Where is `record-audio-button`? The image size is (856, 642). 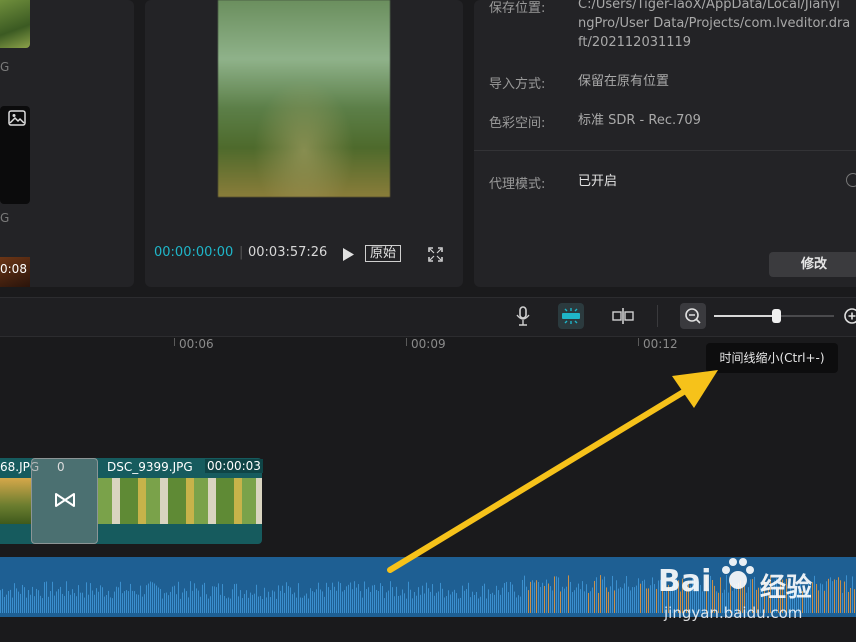
record-audio-button is located at coordinates (523, 316).